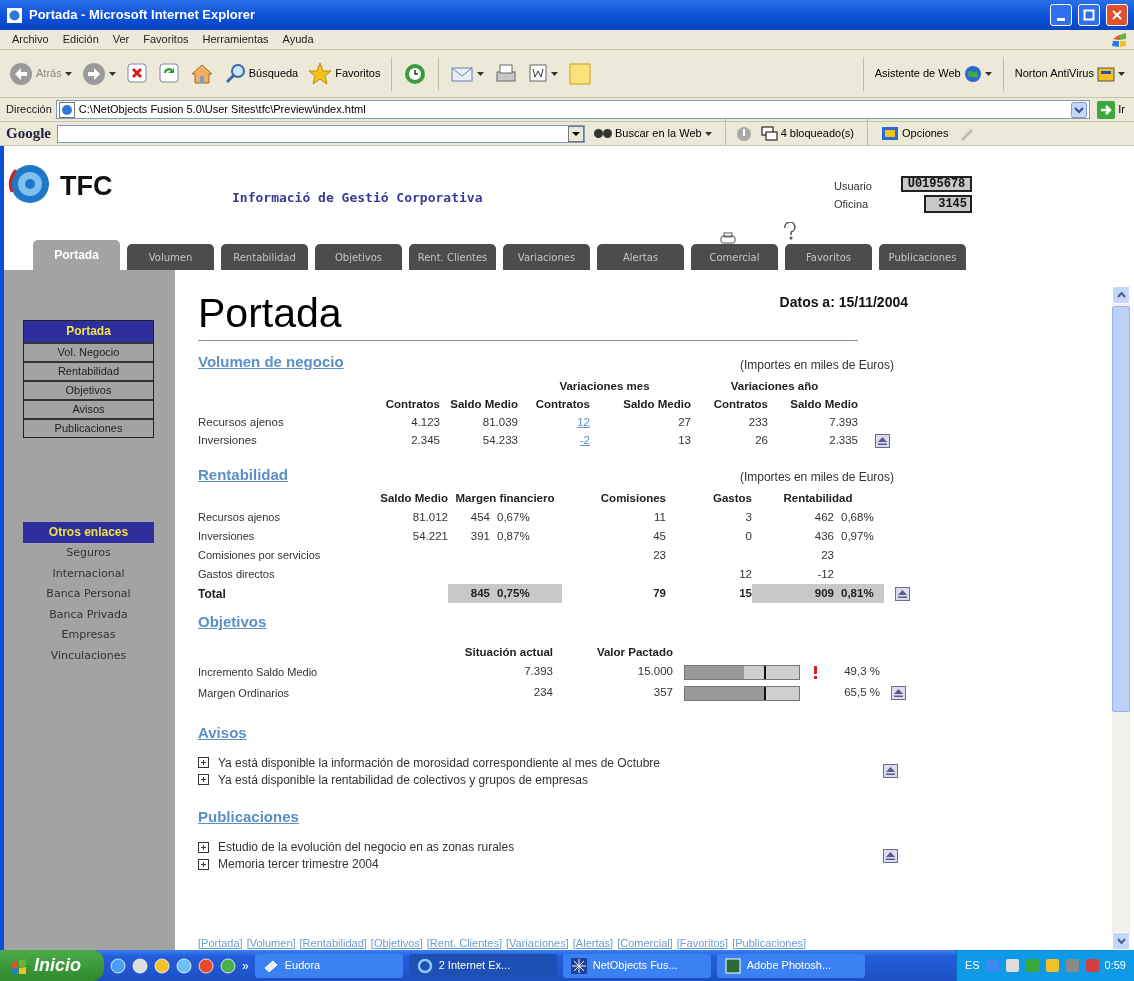 Image resolution: width=1134 pixels, height=981 pixels. Describe the element at coordinates (88, 553) in the screenshot. I see `sidebar-link: Seguros` at that location.